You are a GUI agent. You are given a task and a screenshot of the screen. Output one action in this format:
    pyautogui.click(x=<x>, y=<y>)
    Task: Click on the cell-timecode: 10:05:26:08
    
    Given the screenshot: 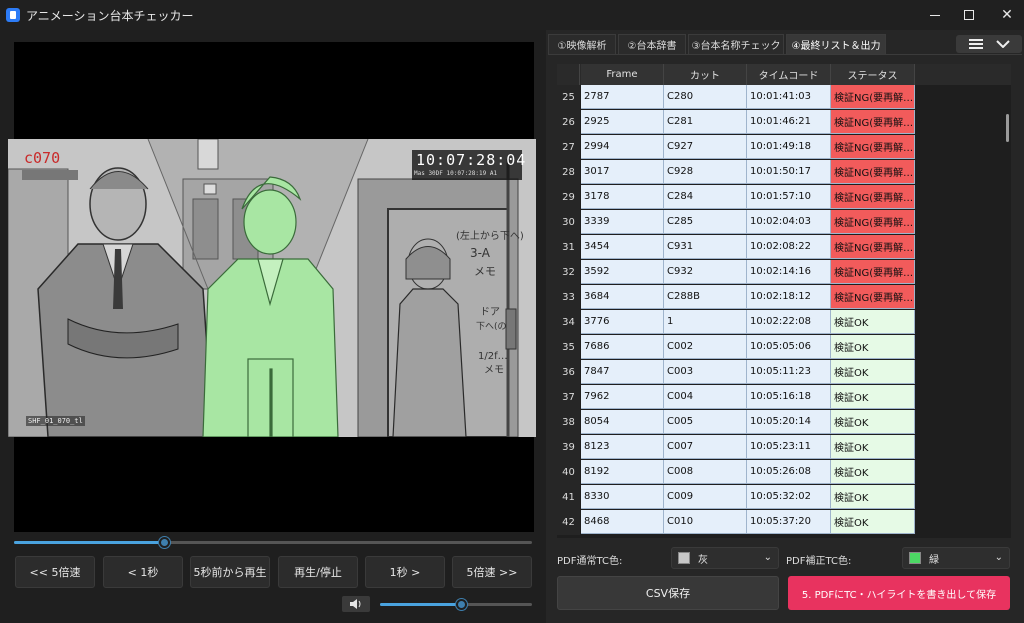 What is the action you would take?
    pyautogui.click(x=789, y=472)
    